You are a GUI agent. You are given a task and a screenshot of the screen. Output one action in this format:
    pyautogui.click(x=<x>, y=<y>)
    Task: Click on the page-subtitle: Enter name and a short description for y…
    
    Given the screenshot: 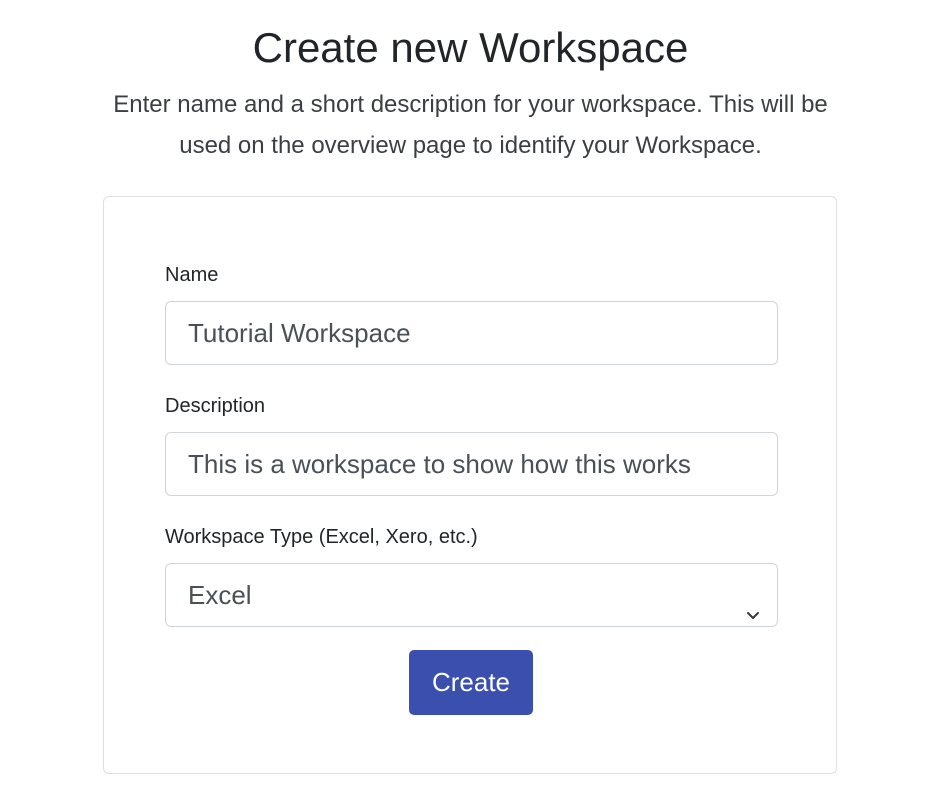 What is the action you would take?
    pyautogui.click(x=470, y=125)
    